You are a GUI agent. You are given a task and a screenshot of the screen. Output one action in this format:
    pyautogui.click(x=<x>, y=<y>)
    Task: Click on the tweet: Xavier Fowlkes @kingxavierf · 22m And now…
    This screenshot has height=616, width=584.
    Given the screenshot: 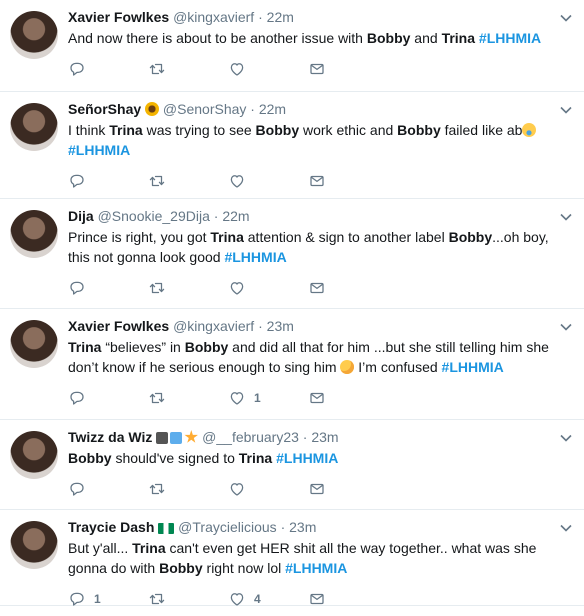 What is the action you would take?
    pyautogui.click(x=292, y=46)
    